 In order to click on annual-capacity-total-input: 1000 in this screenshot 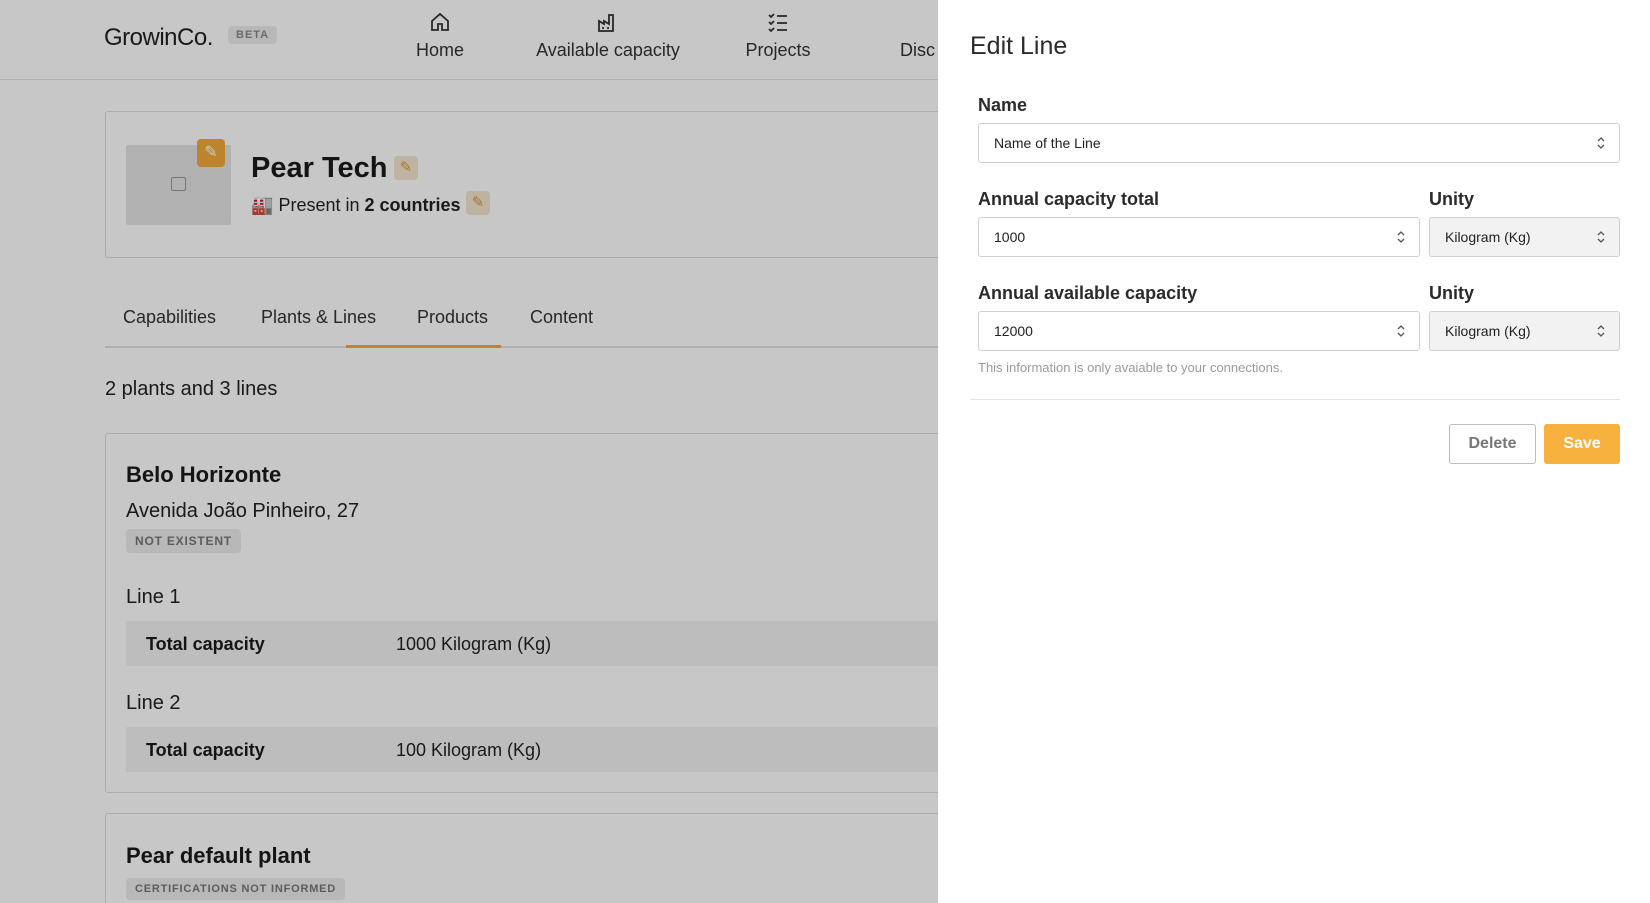, I will do `click(1199, 237)`.